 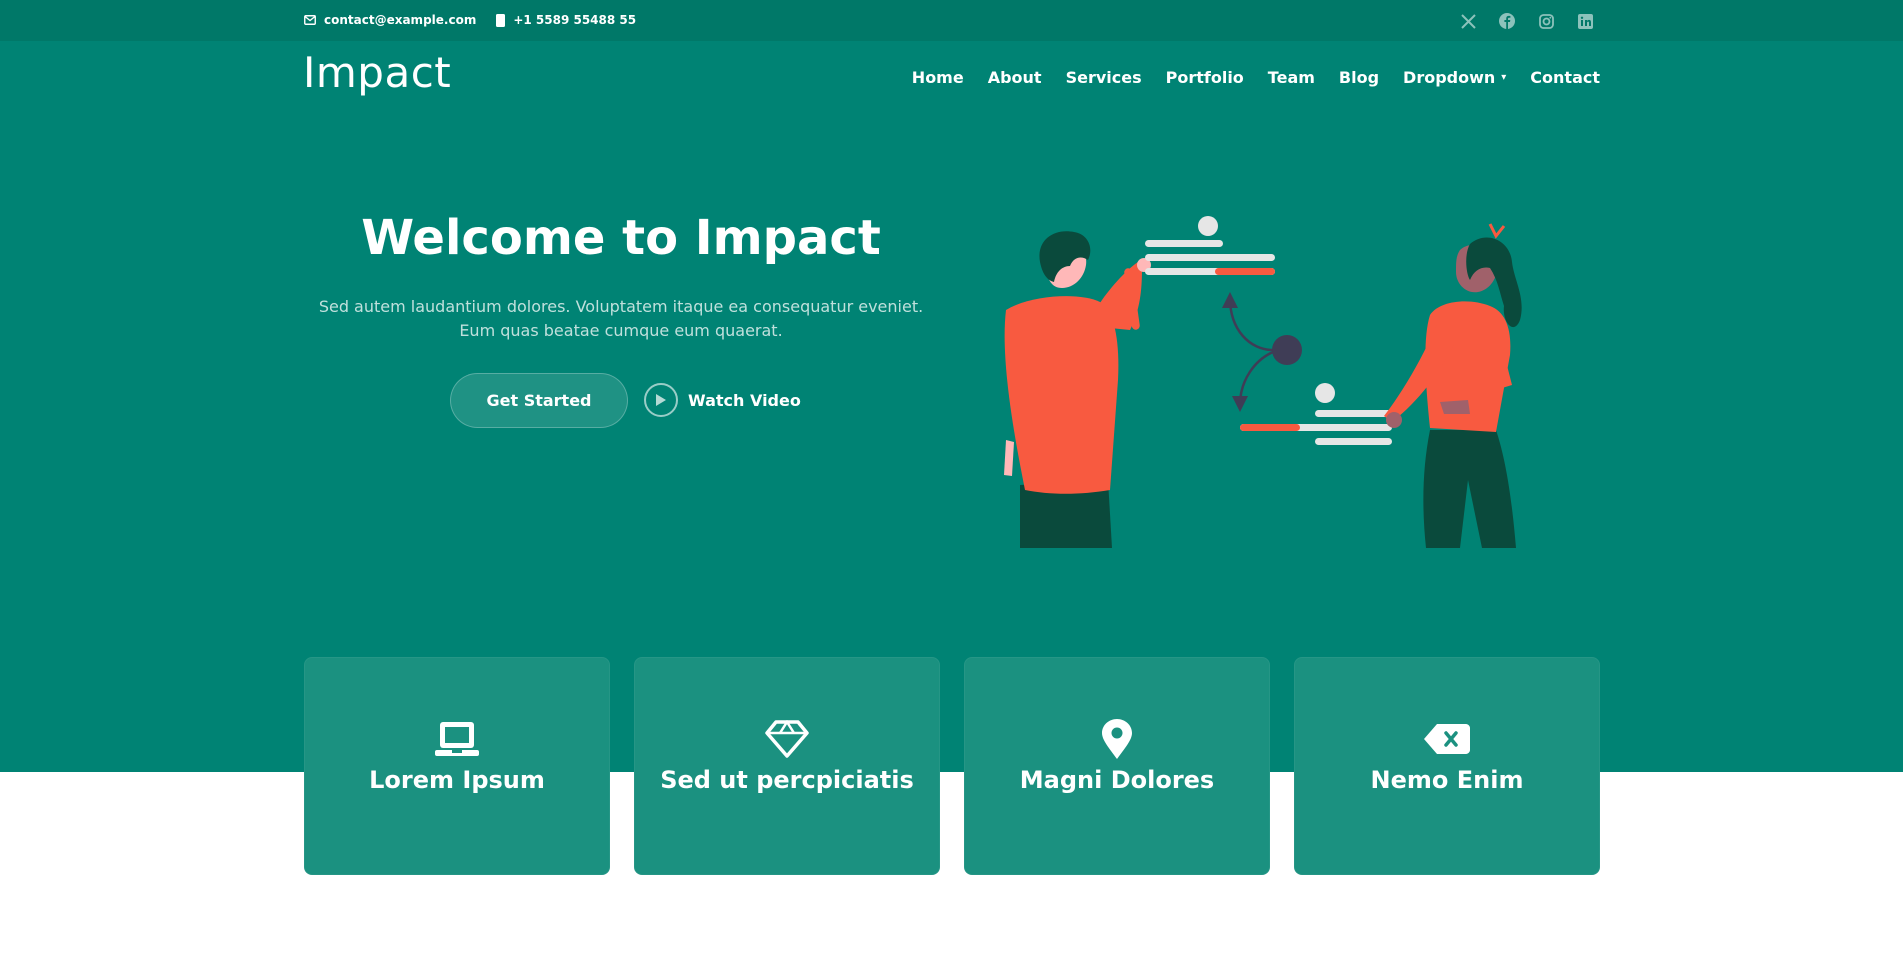 What do you see at coordinates (1449, 77) in the screenshot?
I see `nav-dropdown-label: Dropdown` at bounding box center [1449, 77].